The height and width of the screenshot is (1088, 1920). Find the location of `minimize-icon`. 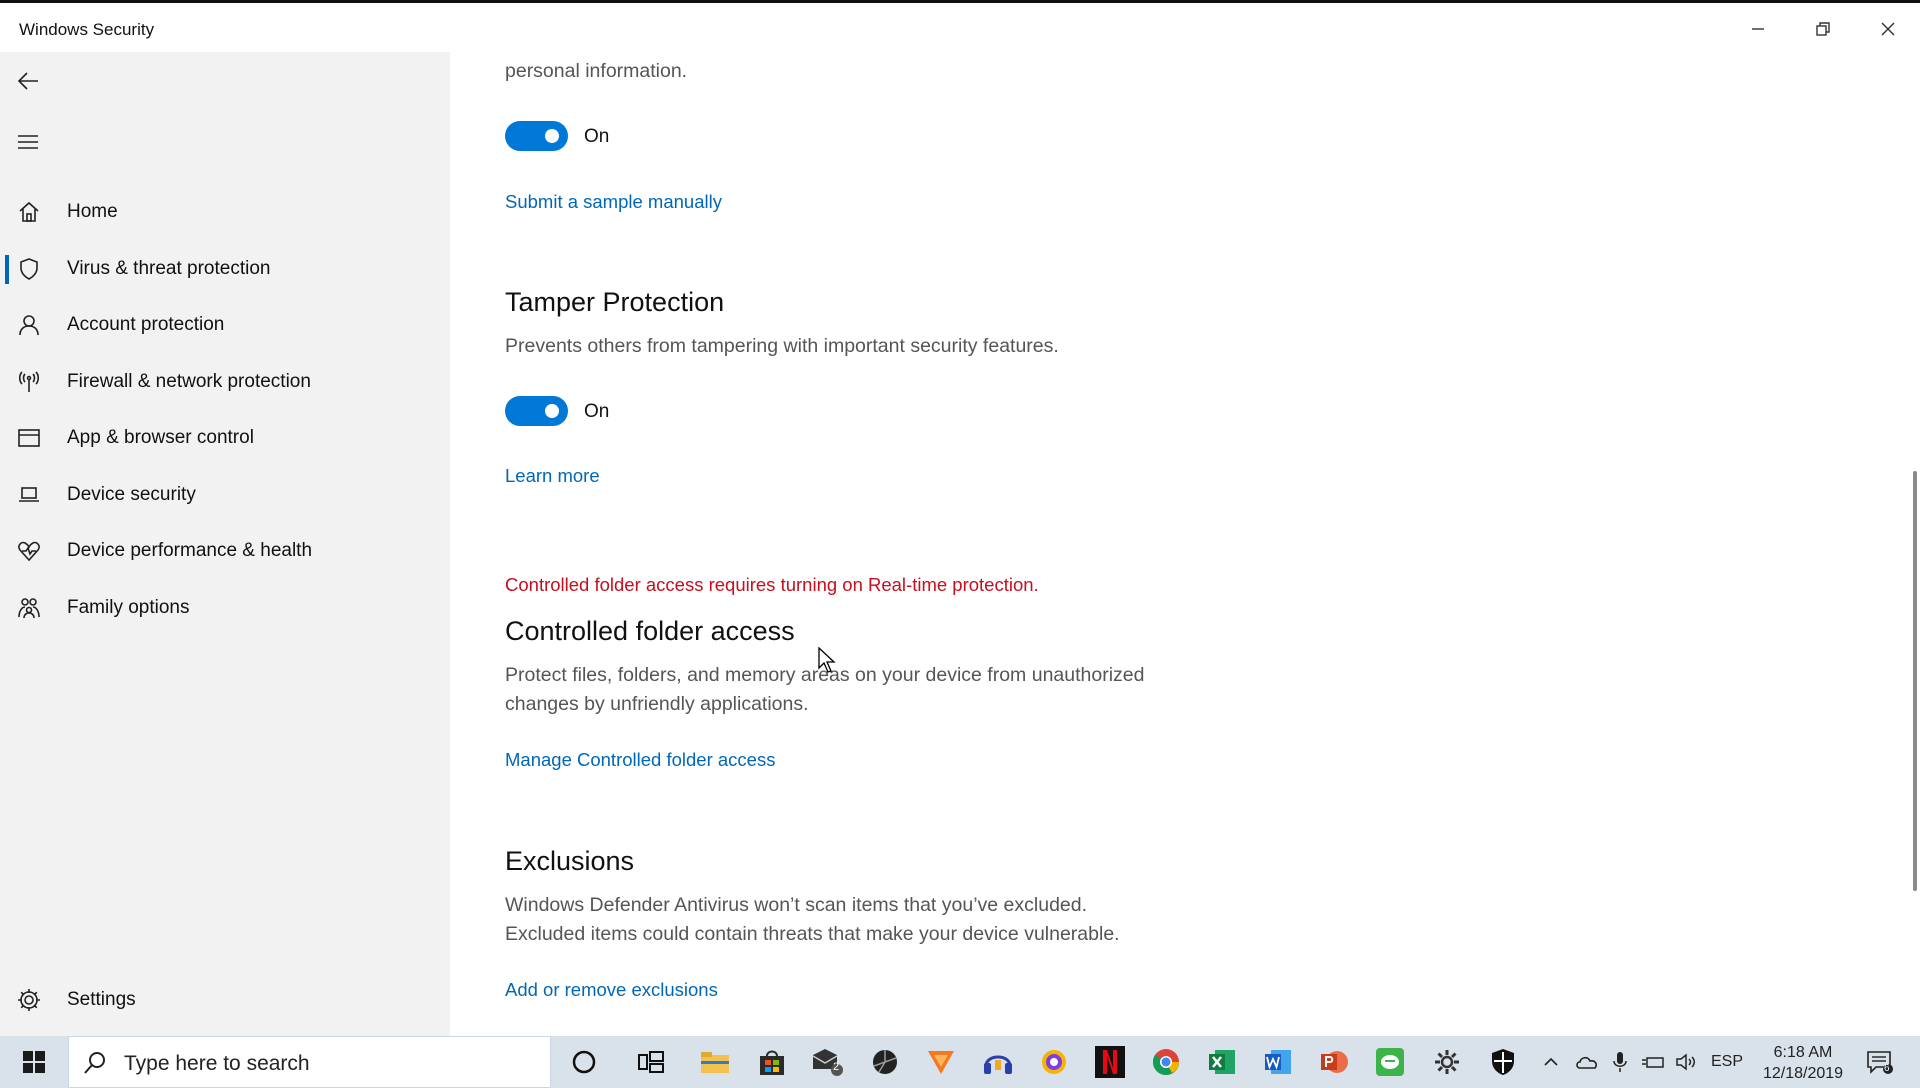

minimize-icon is located at coordinates (1758, 29).